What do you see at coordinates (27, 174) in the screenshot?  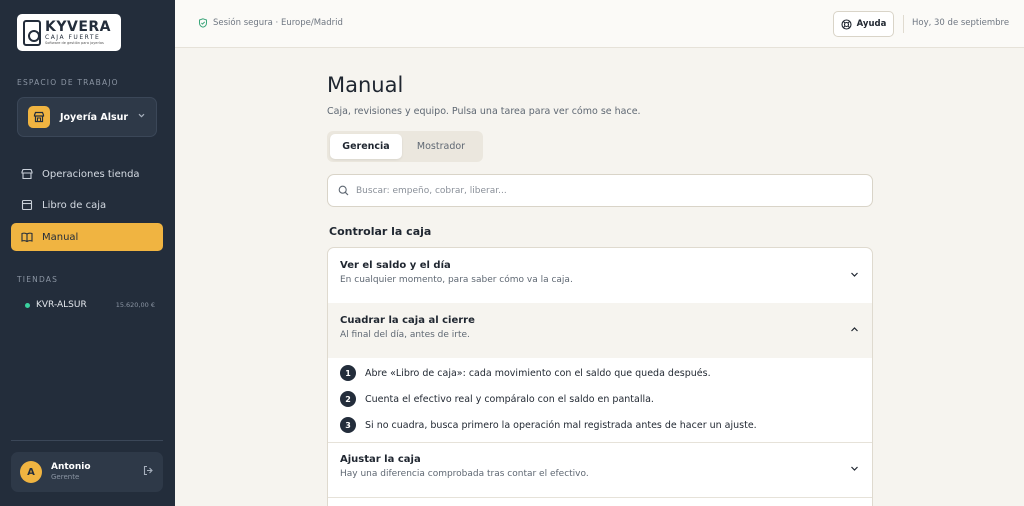 I see `store-icon` at bounding box center [27, 174].